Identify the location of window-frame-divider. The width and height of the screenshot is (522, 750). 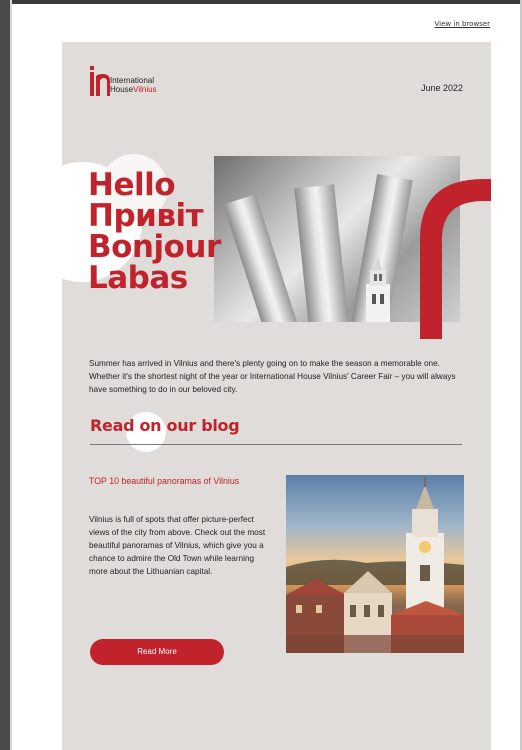
(11, 375).